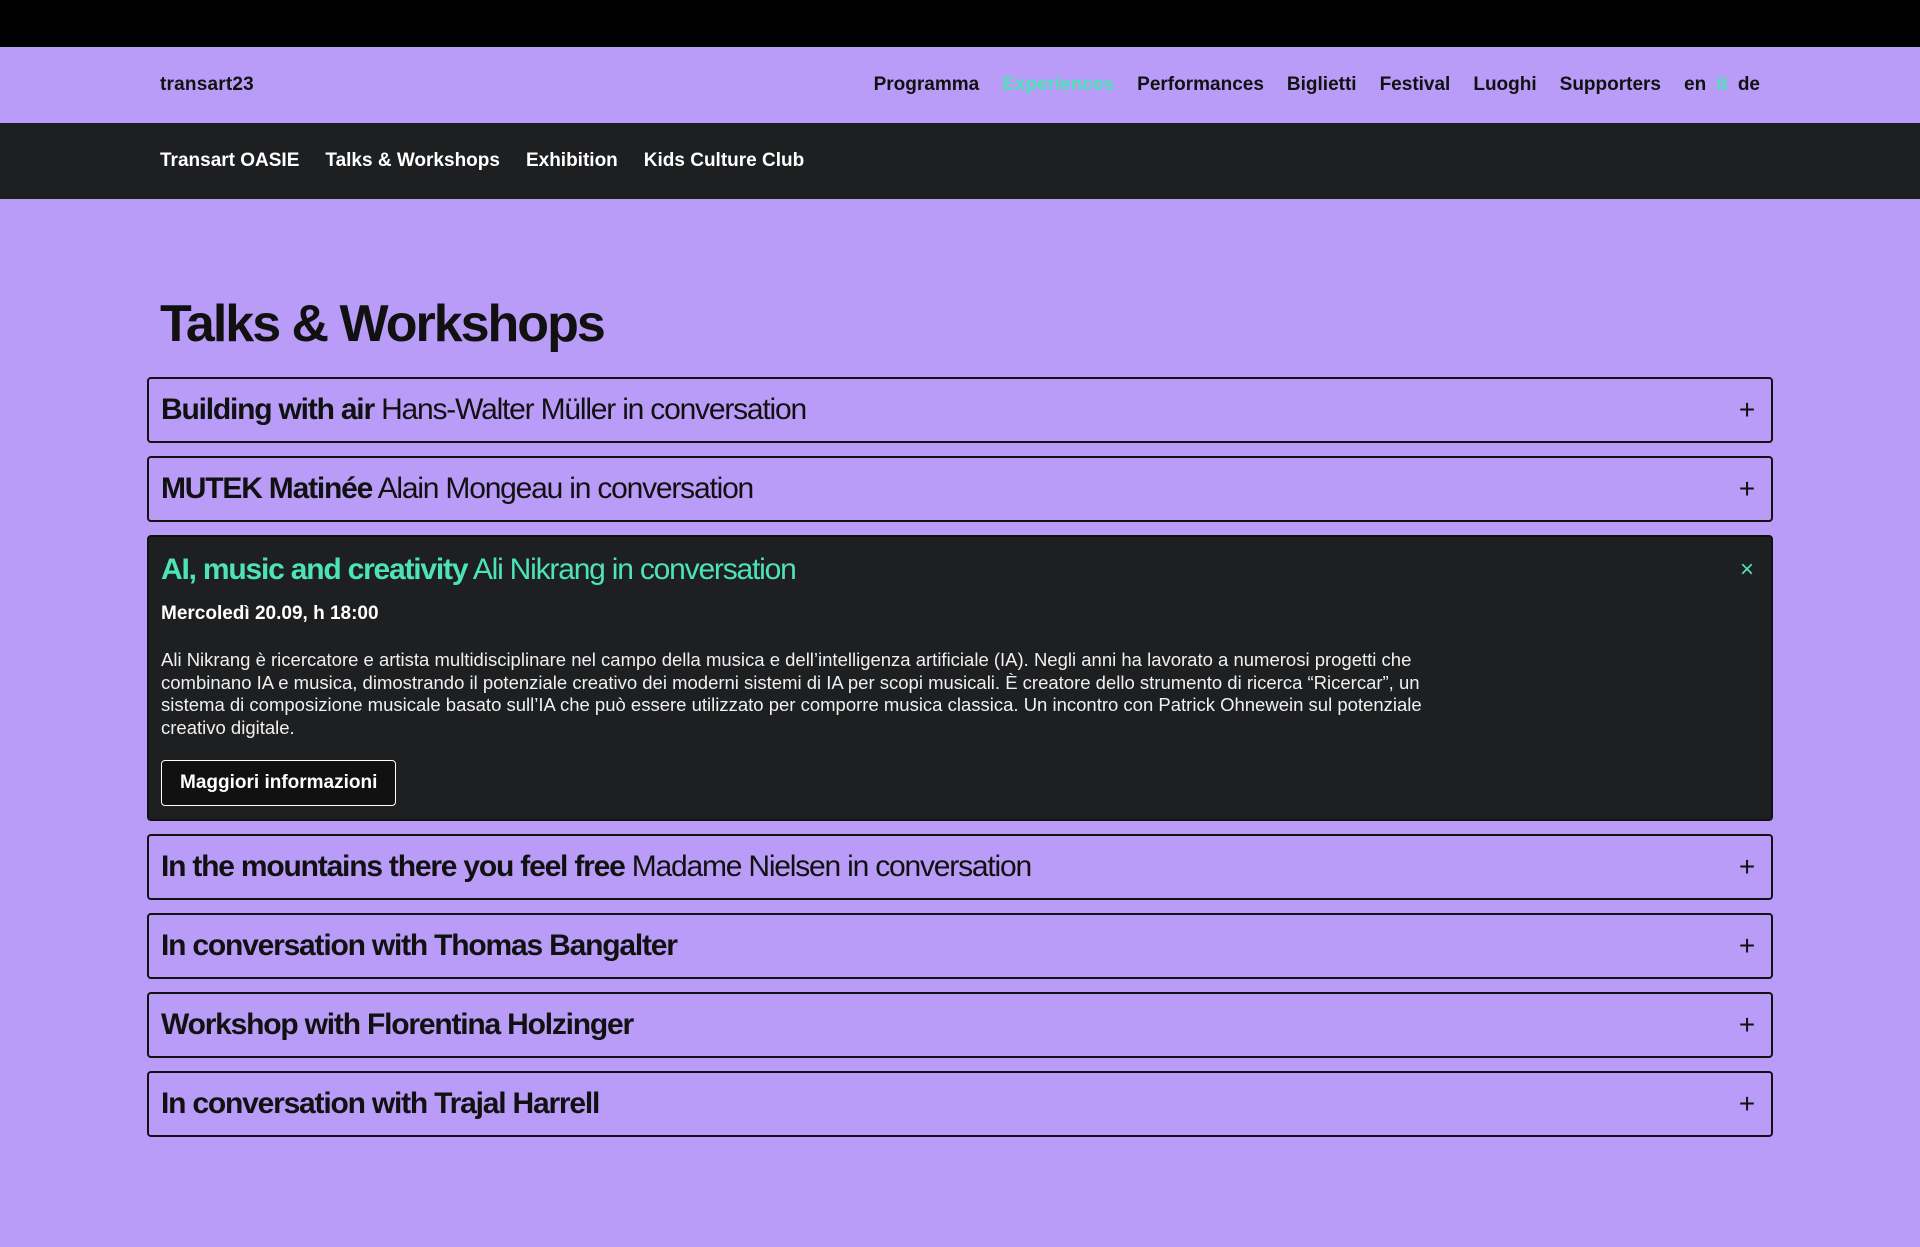  I want to click on event-subtitle: Hans-Walter Müller in conversation, so click(594, 409).